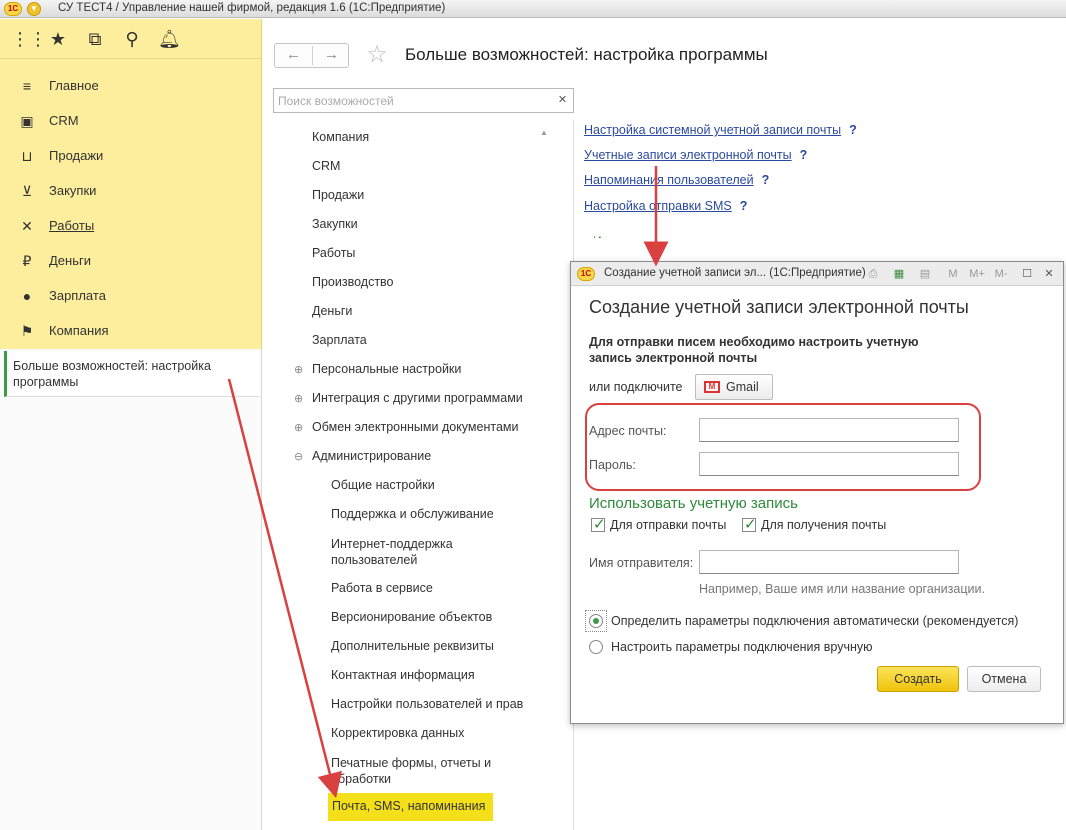  What do you see at coordinates (285, 588) in the screenshot?
I see `arrow-to-mail-item` at bounding box center [285, 588].